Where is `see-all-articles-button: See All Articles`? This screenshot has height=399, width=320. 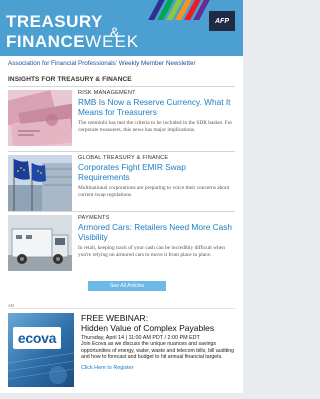 see-all-articles-button: See All Articles is located at coordinates (127, 286).